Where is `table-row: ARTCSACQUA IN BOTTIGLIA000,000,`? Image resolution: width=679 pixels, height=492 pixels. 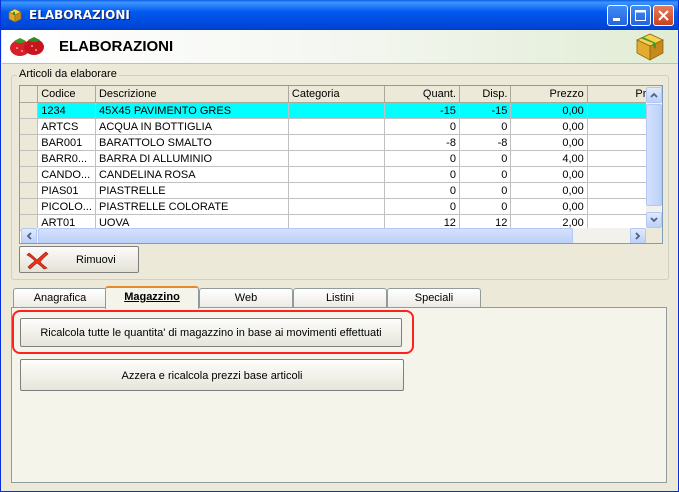
table-row: ARTCSACQUA IN BOTTIGLIA000,000, is located at coordinates (341, 126).